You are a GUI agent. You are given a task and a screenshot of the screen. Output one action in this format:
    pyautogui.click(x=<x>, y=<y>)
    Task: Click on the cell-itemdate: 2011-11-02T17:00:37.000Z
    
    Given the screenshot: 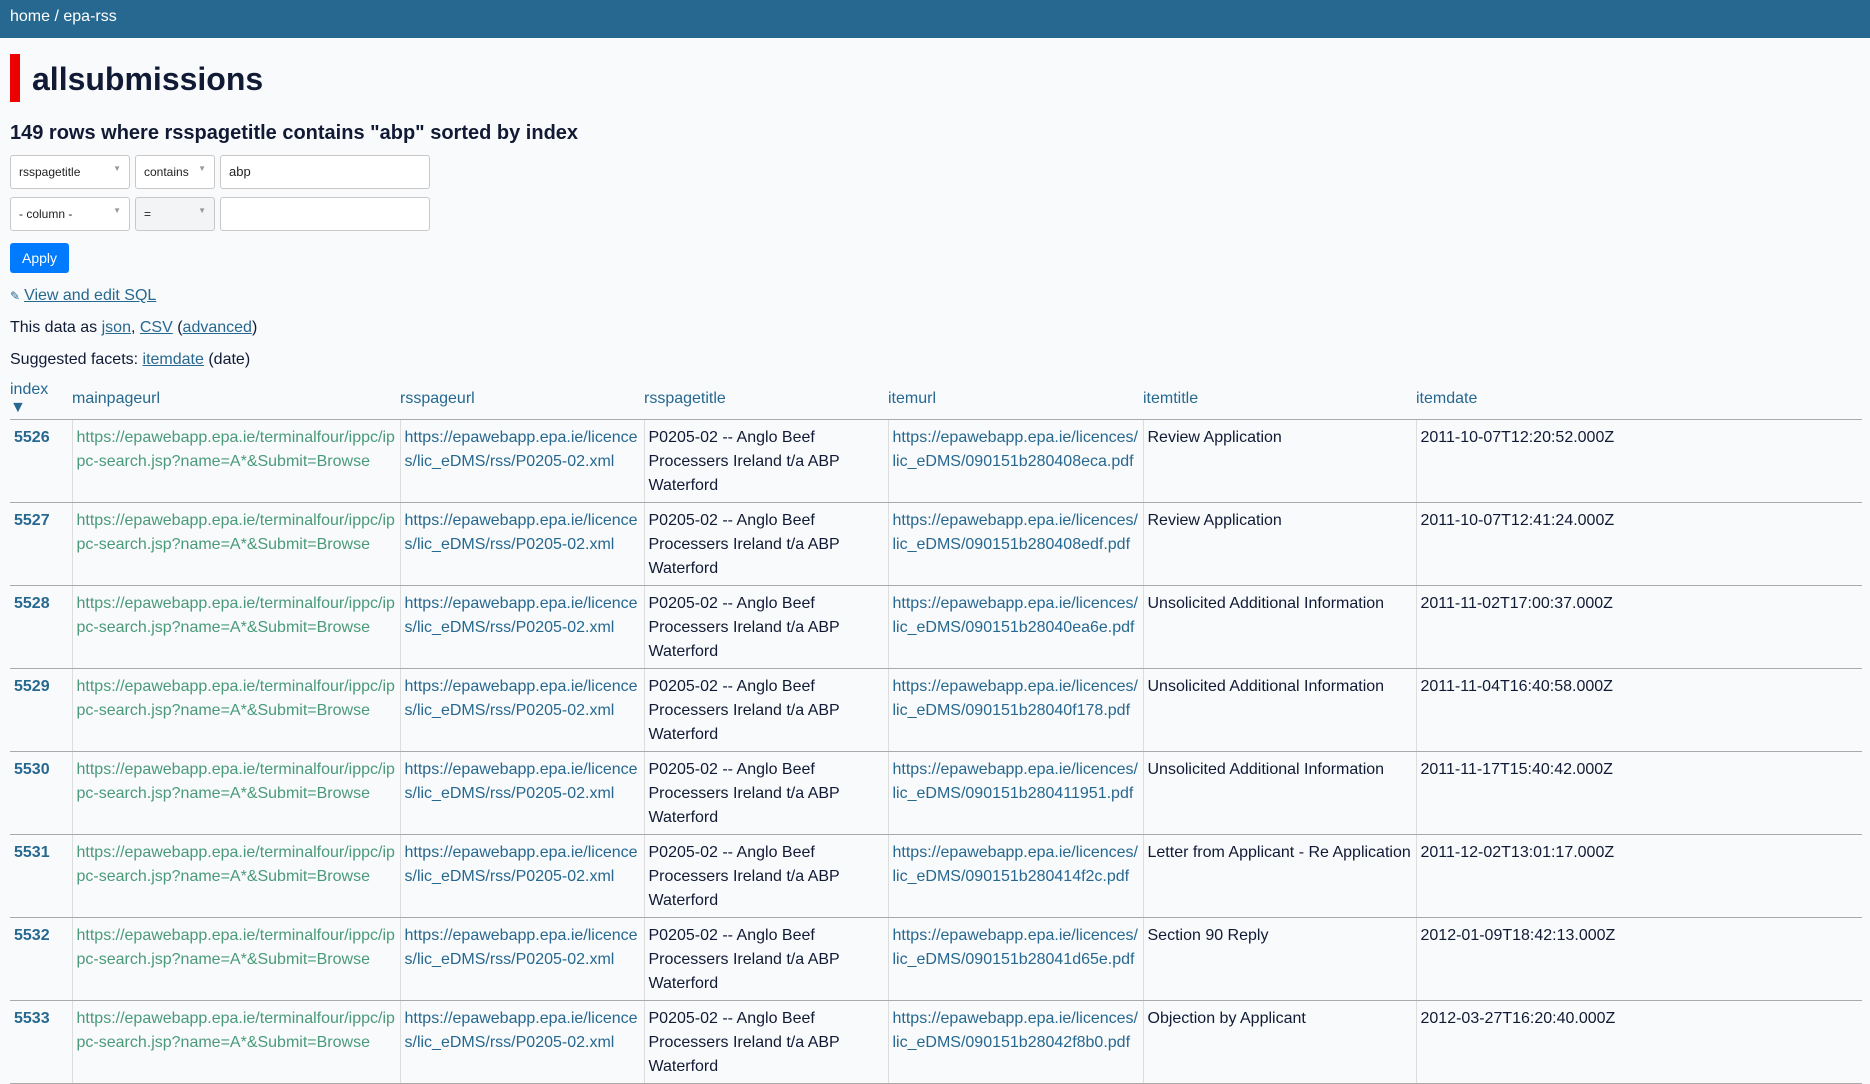 What is the action you would take?
    pyautogui.click(x=1638, y=627)
    